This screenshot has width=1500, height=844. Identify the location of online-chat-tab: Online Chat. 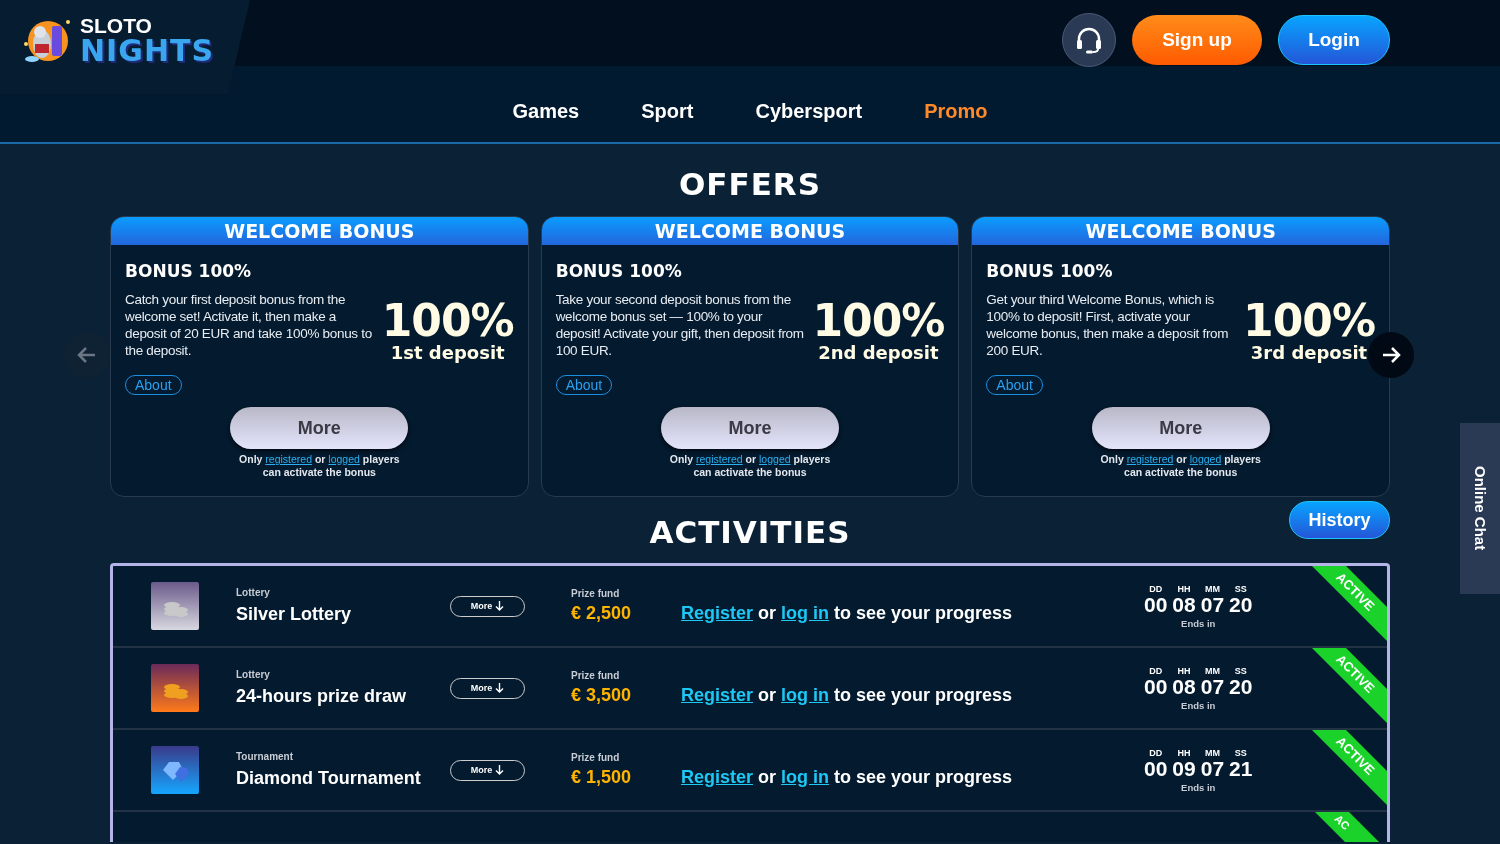
(1480, 508).